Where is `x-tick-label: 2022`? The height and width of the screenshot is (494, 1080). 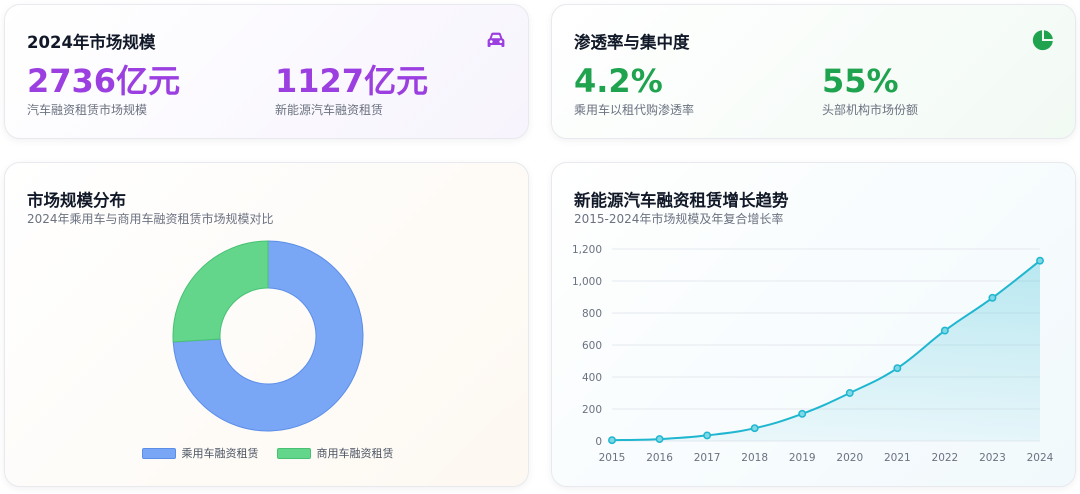
x-tick-label: 2022 is located at coordinates (945, 458).